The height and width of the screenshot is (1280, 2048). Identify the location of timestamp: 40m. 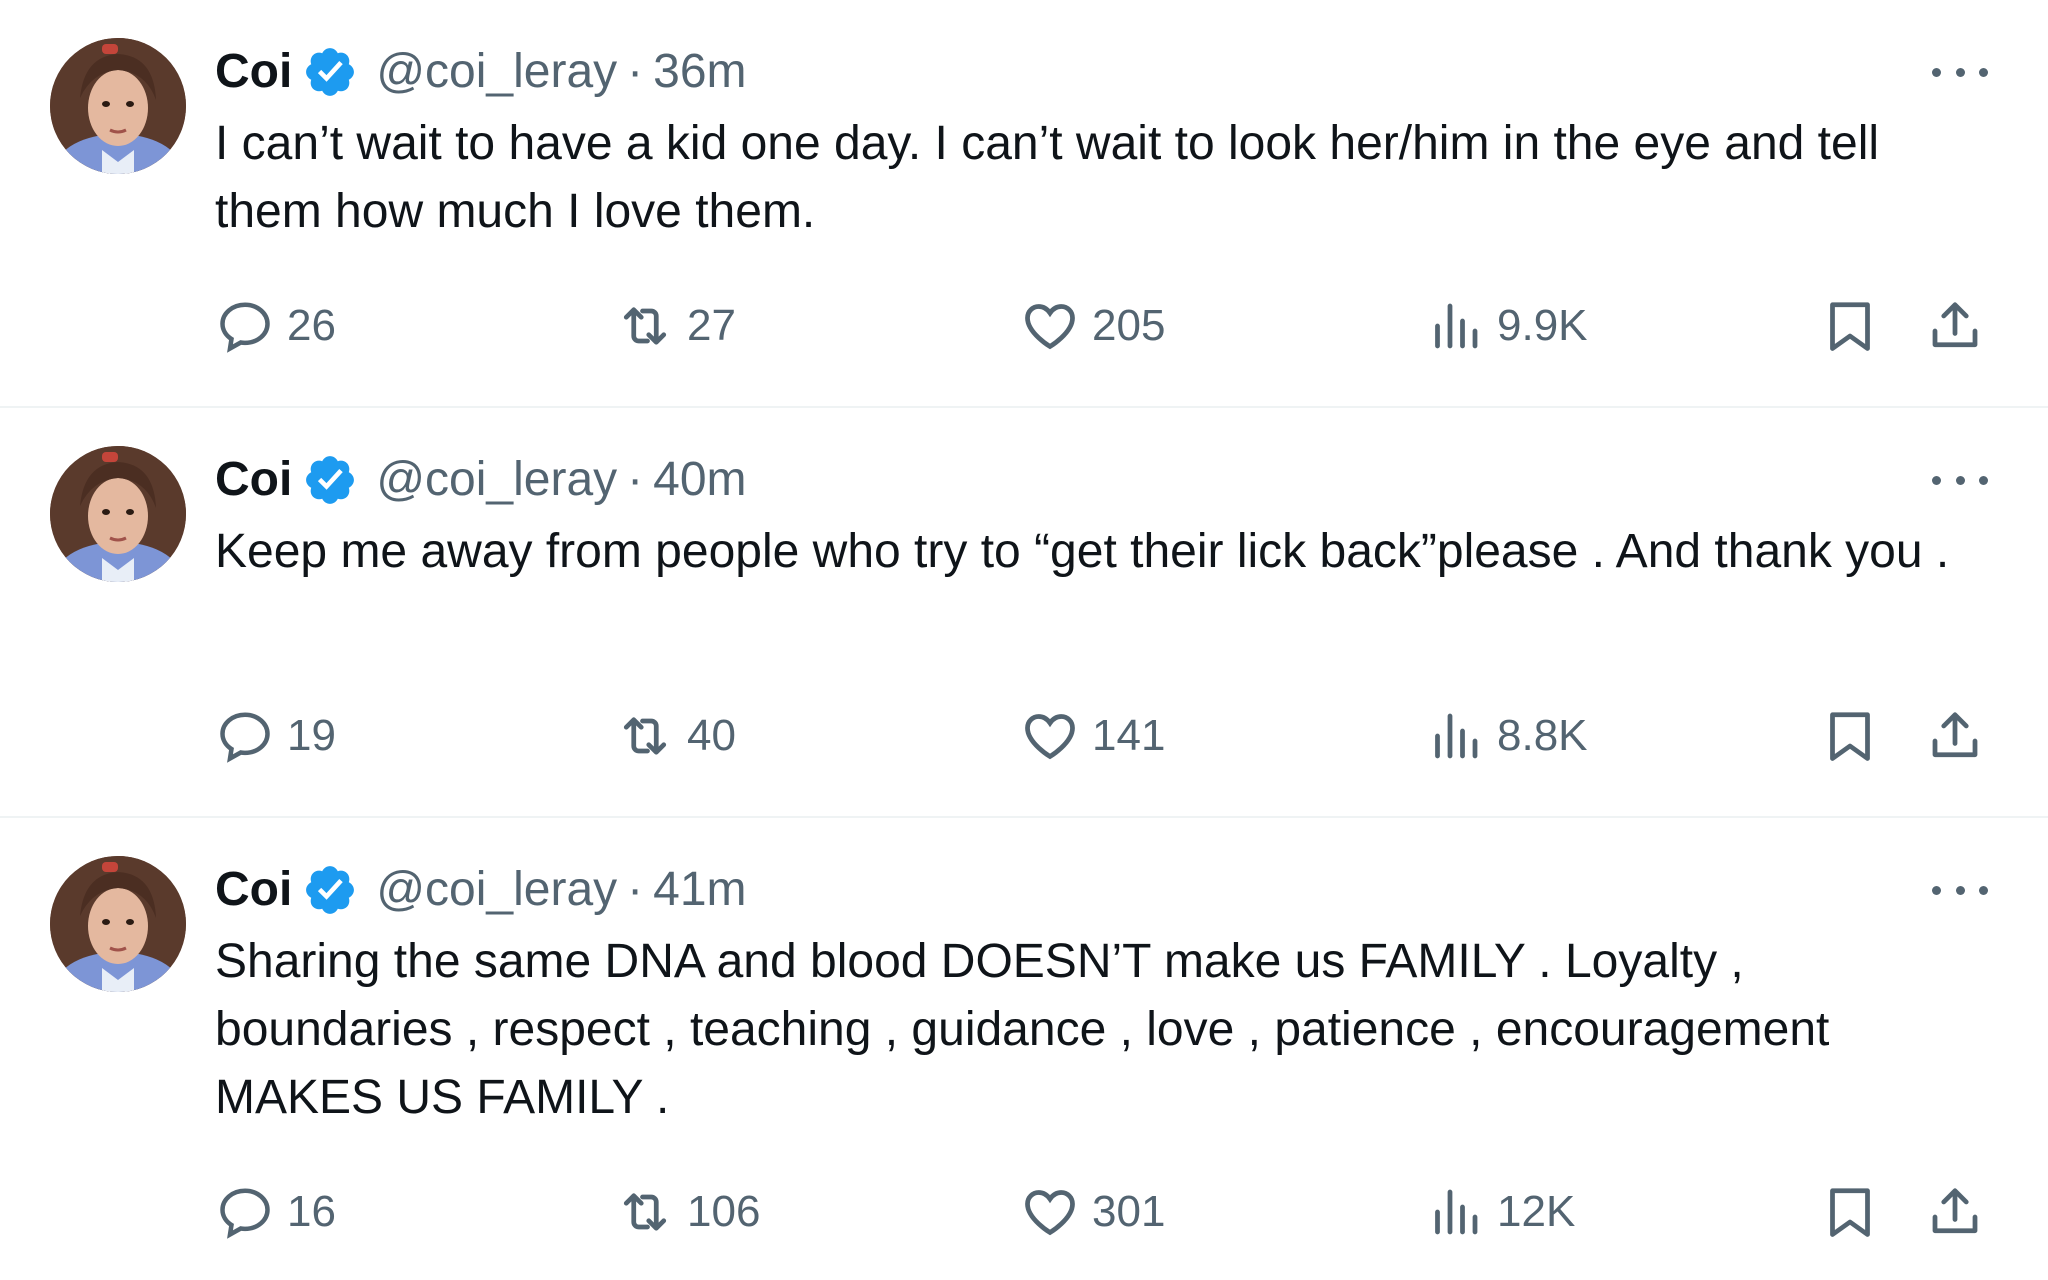
(699, 480).